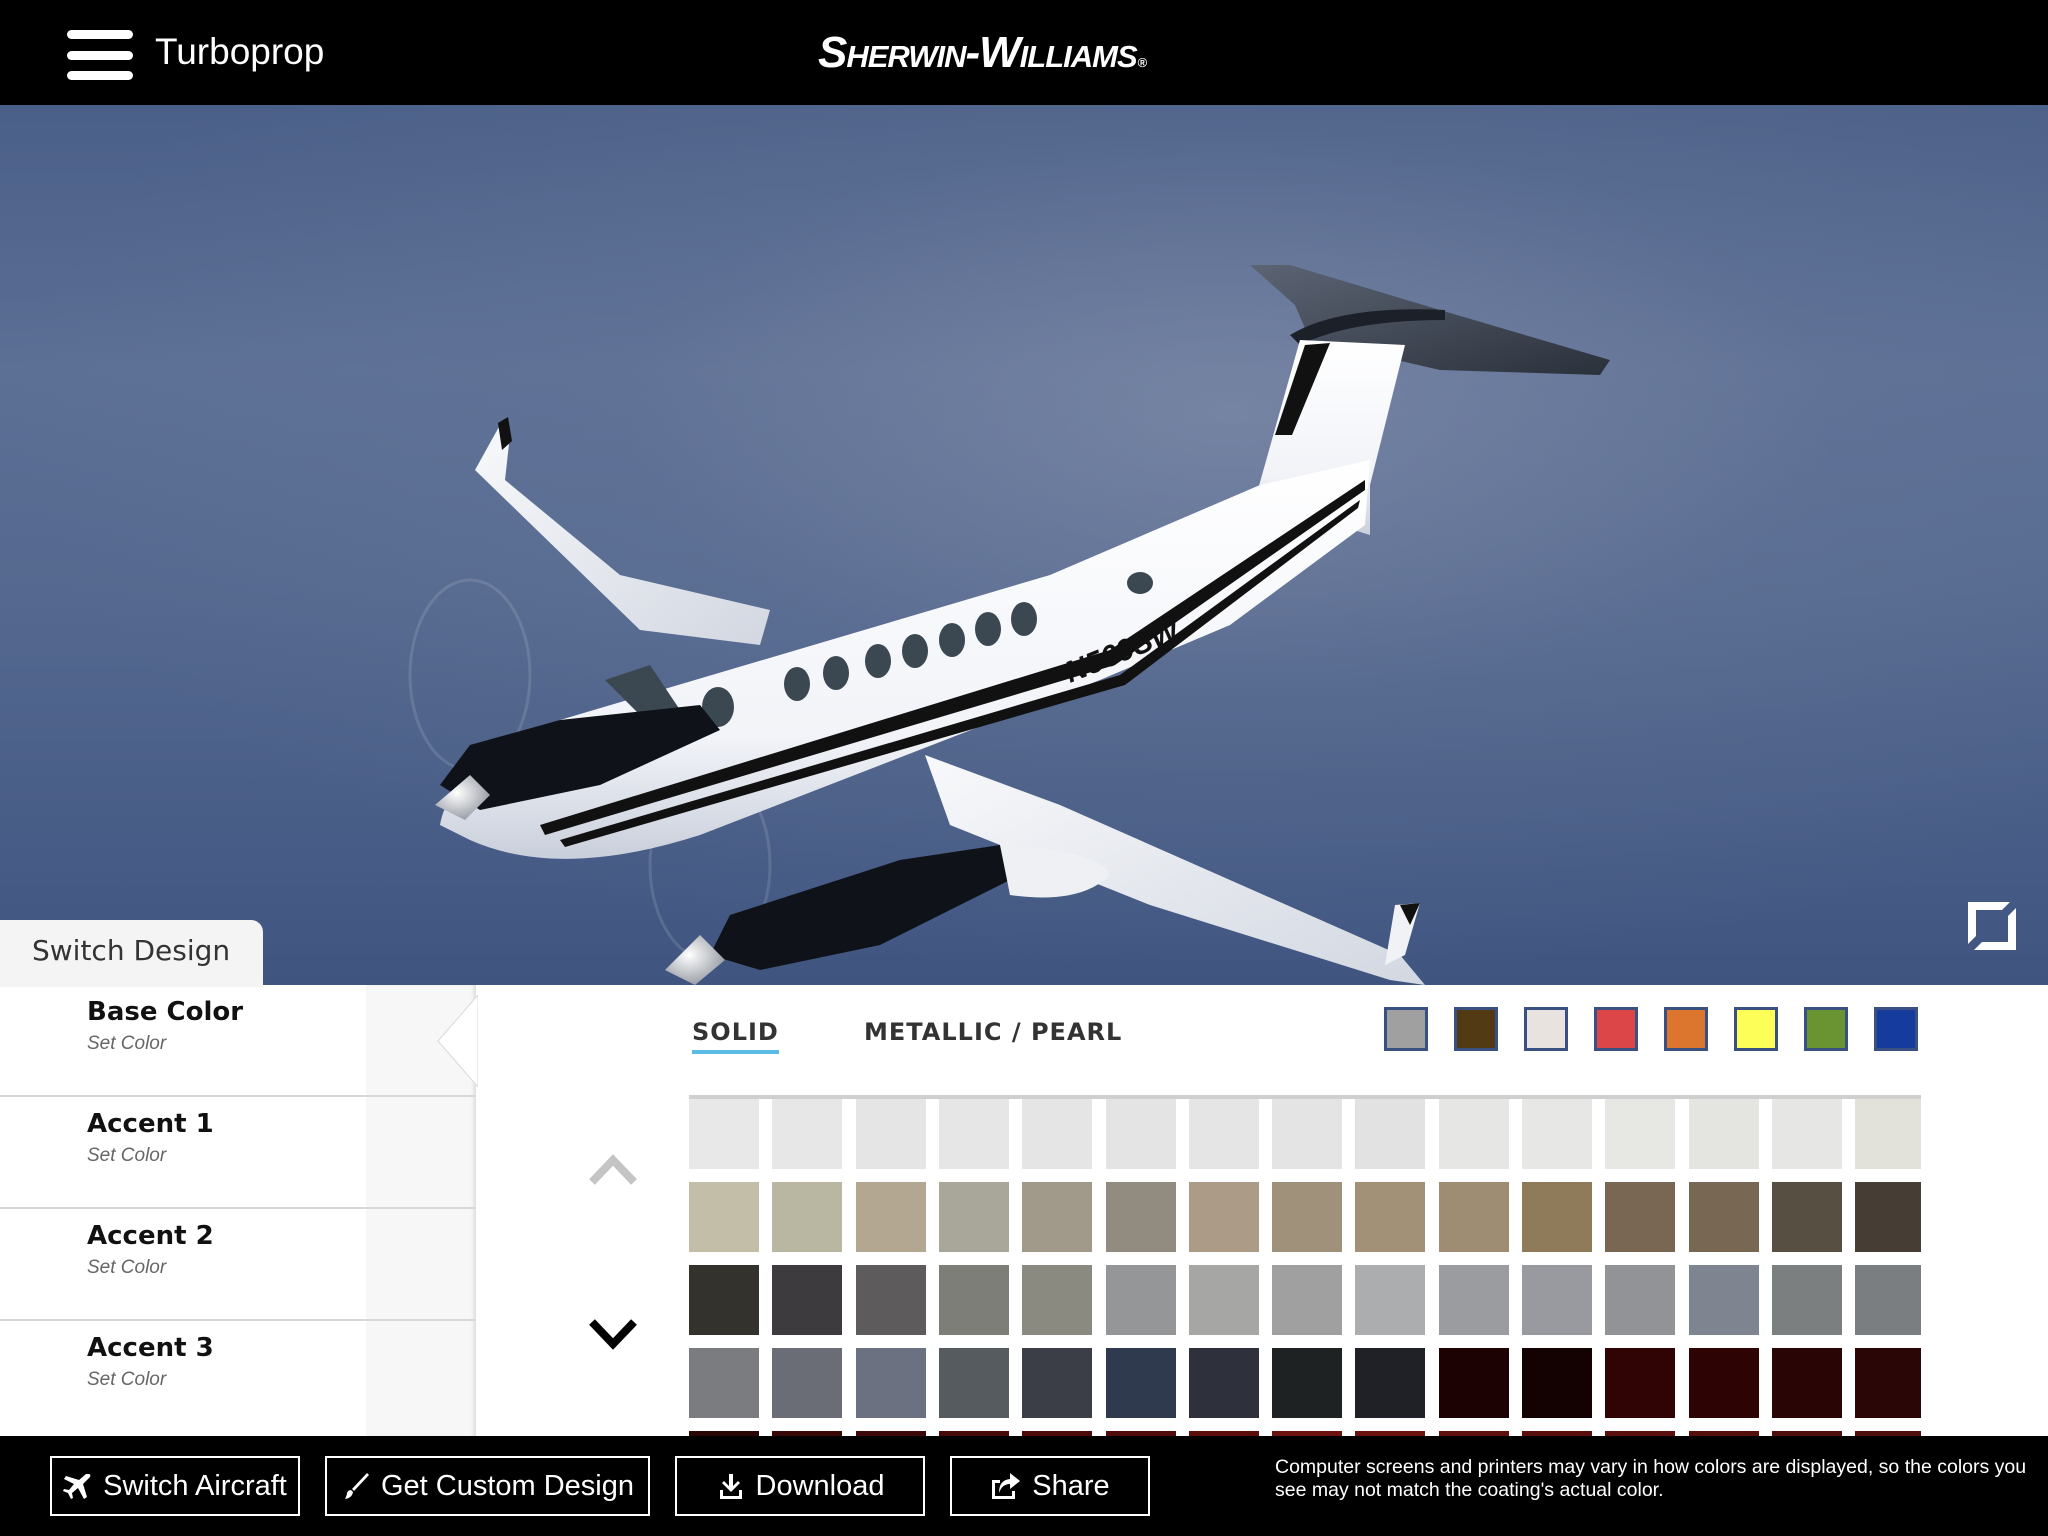 The width and height of the screenshot is (2048, 1536). Describe the element at coordinates (983, 53) in the screenshot. I see `brand-logo: Sherwin-Williams®` at that location.